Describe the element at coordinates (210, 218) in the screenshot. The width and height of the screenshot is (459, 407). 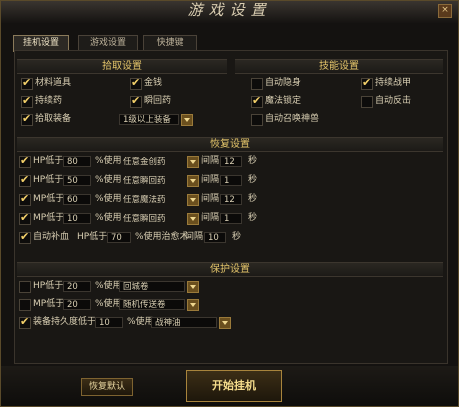
I see `recovery-mp2-interval-label: 间隔` at that location.